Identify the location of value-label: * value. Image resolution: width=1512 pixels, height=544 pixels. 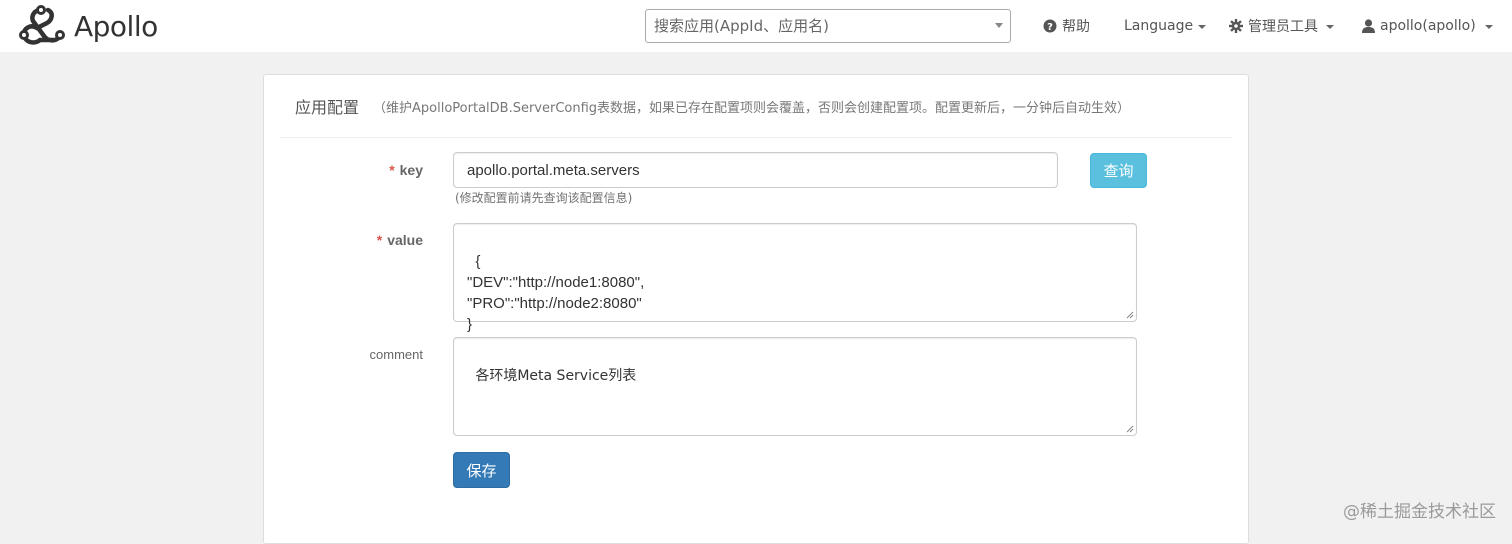
(399, 240).